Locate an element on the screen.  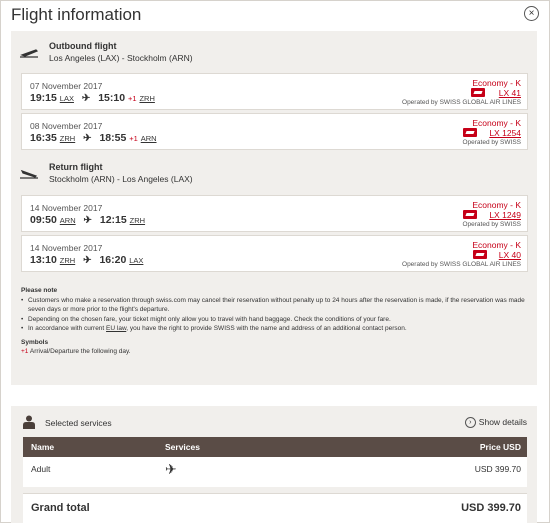
info-circle-icon: › is located at coordinates (470, 423).